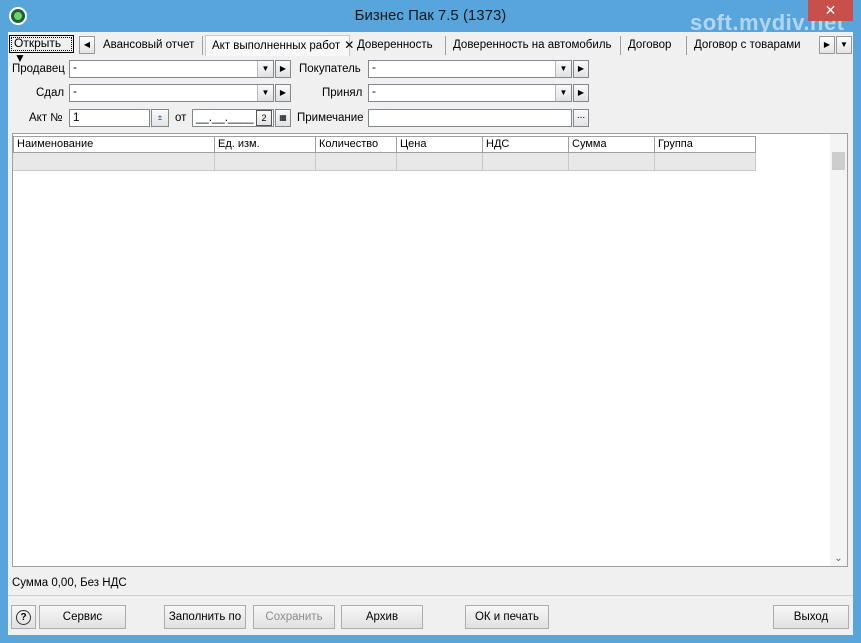 The height and width of the screenshot is (643, 861). What do you see at coordinates (395, 45) in the screenshot?
I see `tab-label: Доверенность` at bounding box center [395, 45].